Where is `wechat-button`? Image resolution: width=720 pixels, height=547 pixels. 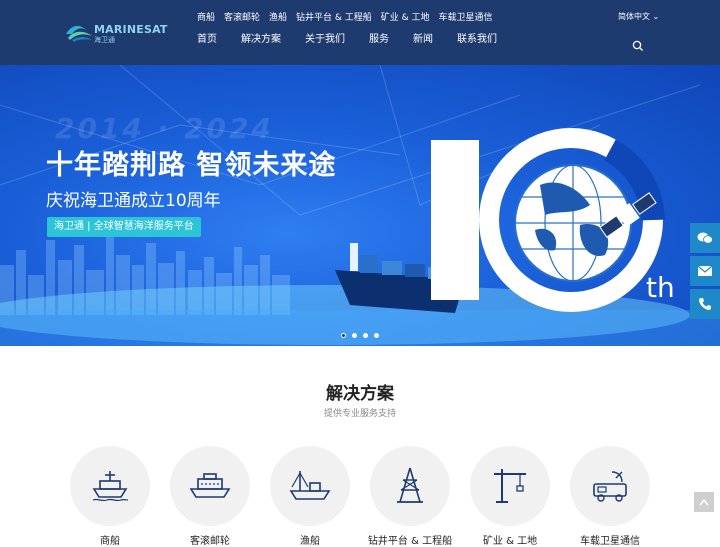
wechat-button is located at coordinates (705, 238).